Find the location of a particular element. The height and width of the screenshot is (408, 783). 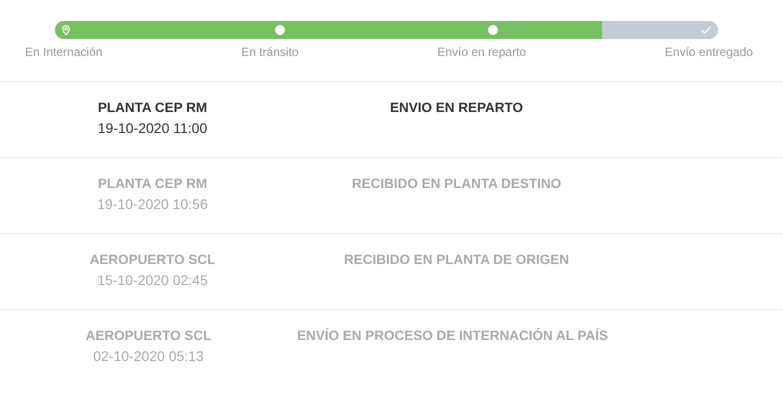

location-pin-icon is located at coordinates (66, 30).